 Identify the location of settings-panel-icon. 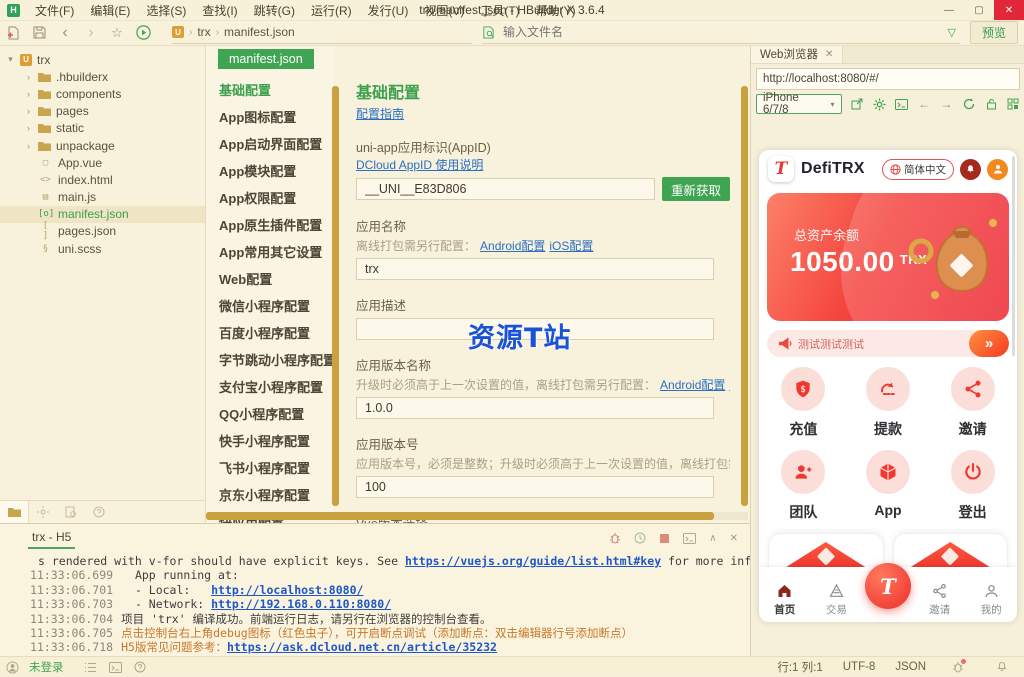
(43, 512).